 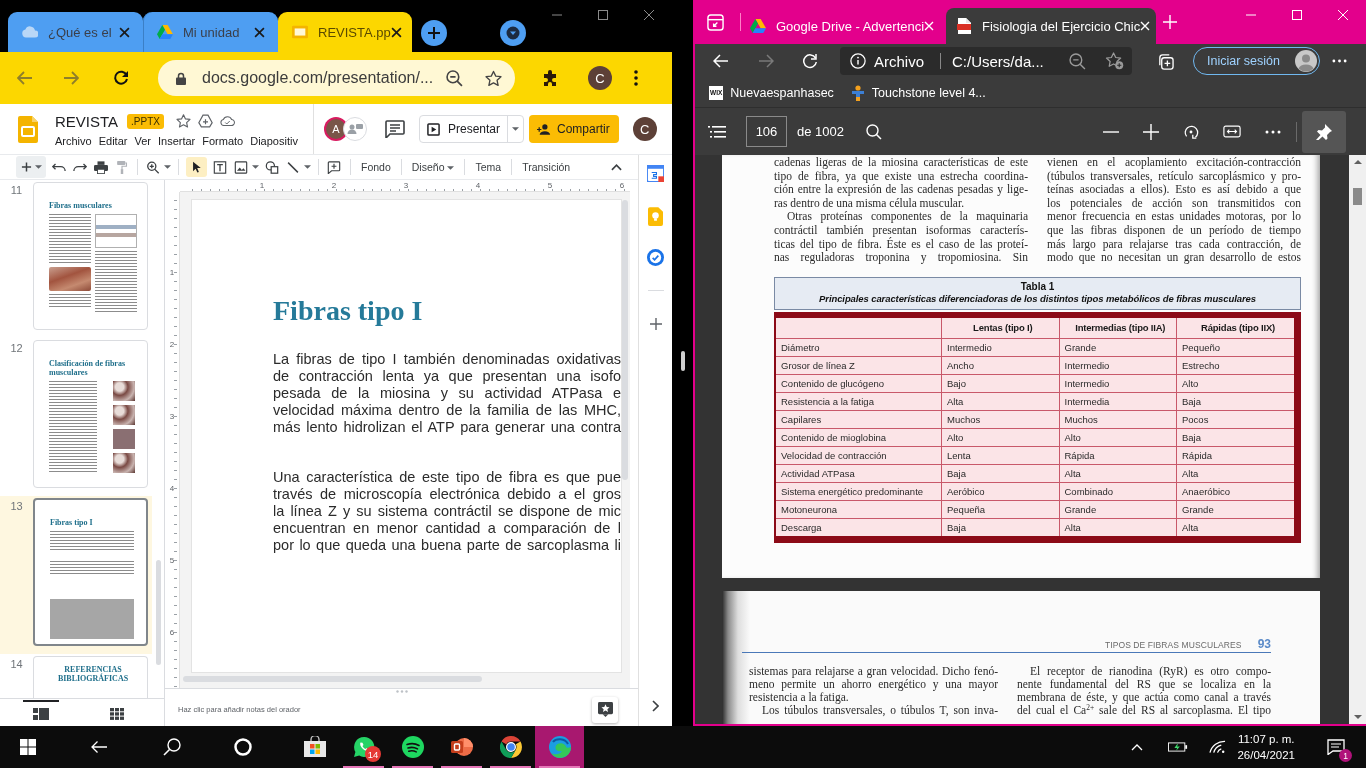 What do you see at coordinates (1218, 747) in the screenshot?
I see `wifi-icon` at bounding box center [1218, 747].